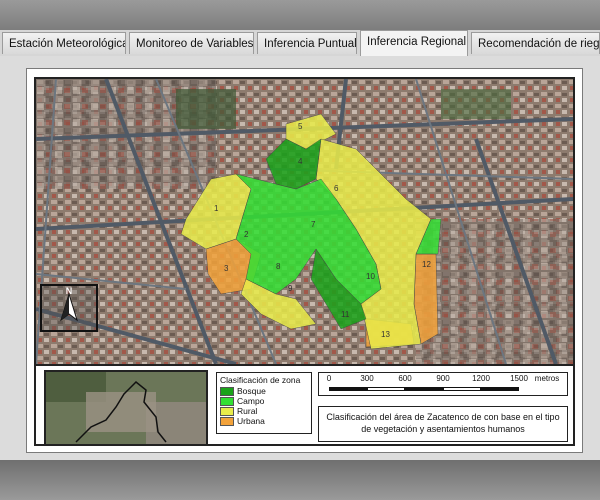 This screenshot has height=500, width=600. I want to click on zone-number: 4, so click(300, 161).